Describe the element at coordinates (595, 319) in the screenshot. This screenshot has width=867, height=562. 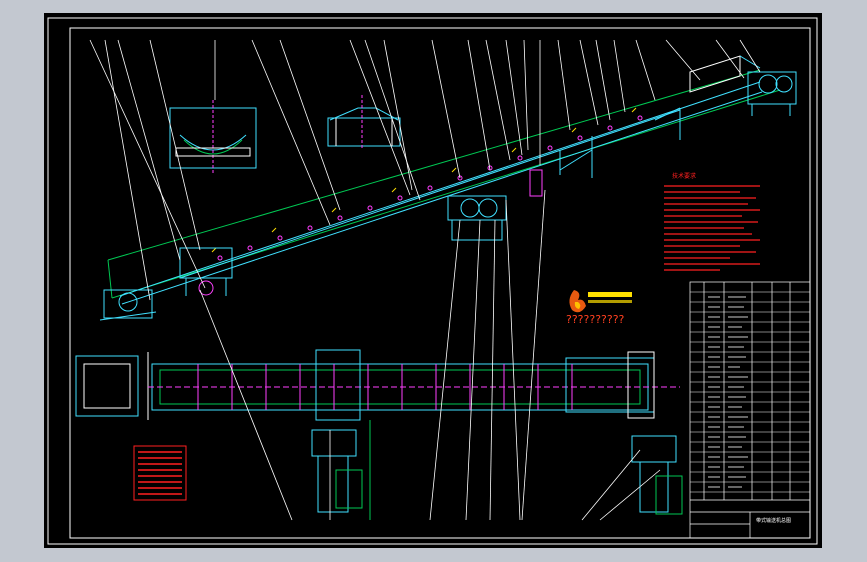
I see `logo-caption: ??????????` at that location.